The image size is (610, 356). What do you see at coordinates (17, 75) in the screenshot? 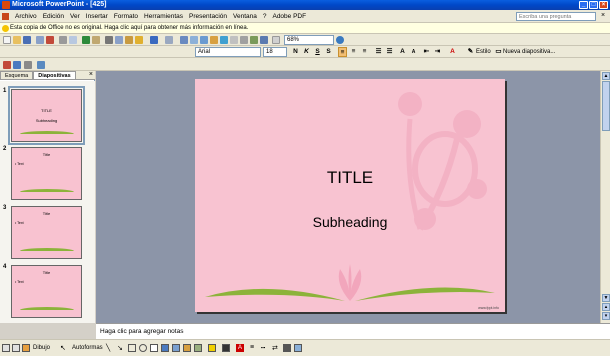
I see `tab-esquema: Esquema` at bounding box center [17, 75].